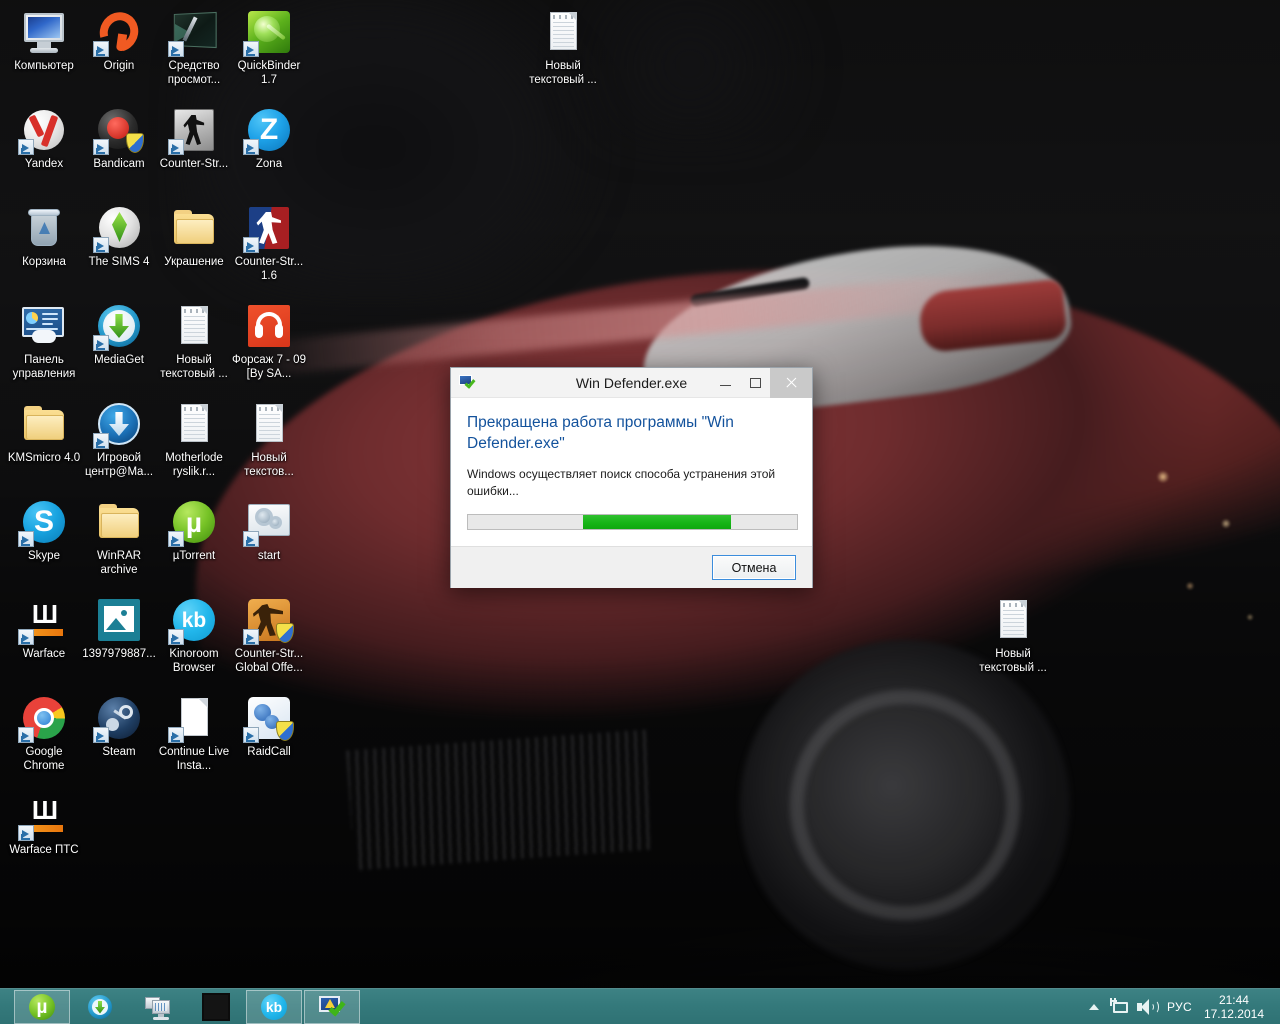 This screenshot has height=1024, width=1280. What do you see at coordinates (1146, 1007) in the screenshot?
I see `volume-button` at bounding box center [1146, 1007].